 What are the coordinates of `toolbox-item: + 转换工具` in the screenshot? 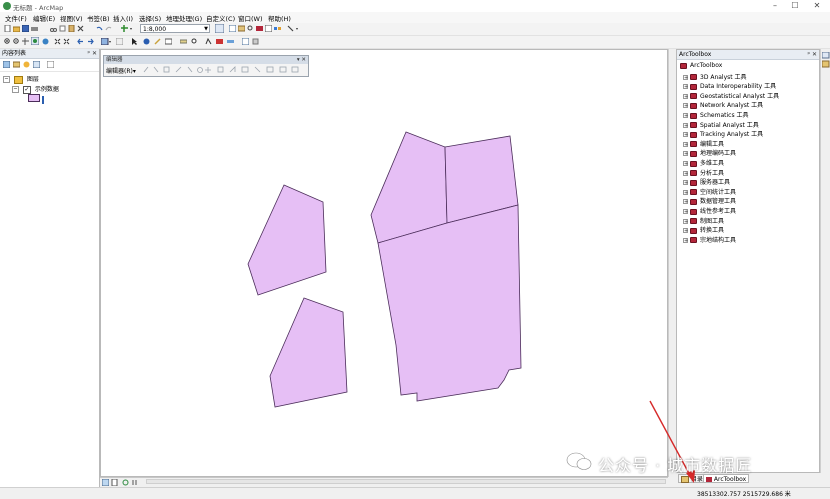 It's located at (703, 229).